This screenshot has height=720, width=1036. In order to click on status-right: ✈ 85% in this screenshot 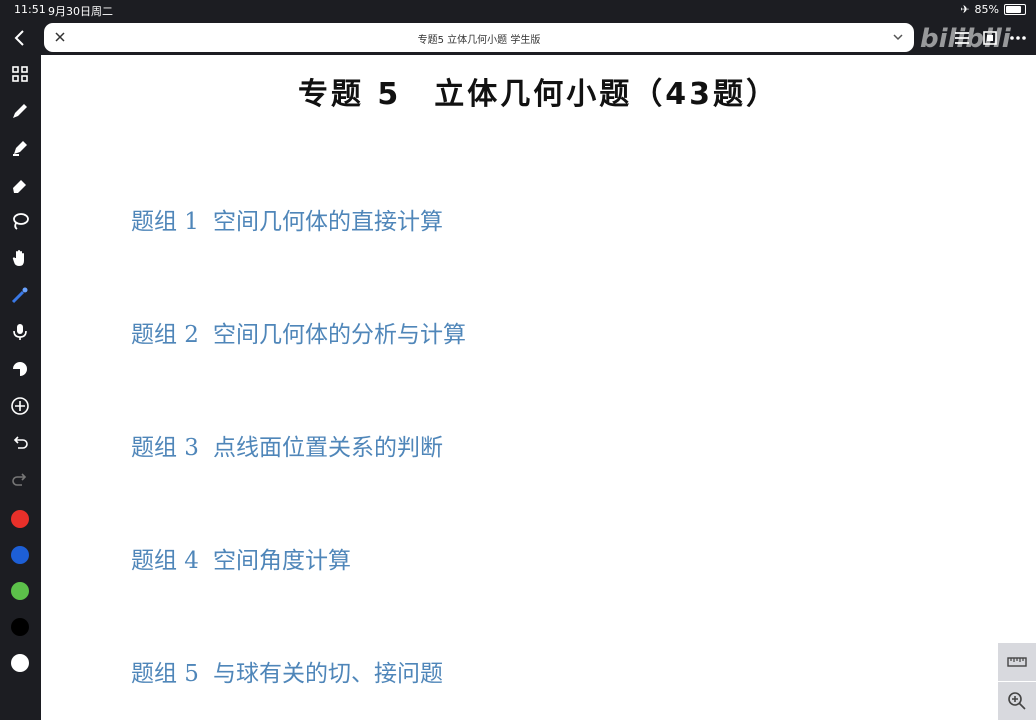, I will do `click(993, 9)`.